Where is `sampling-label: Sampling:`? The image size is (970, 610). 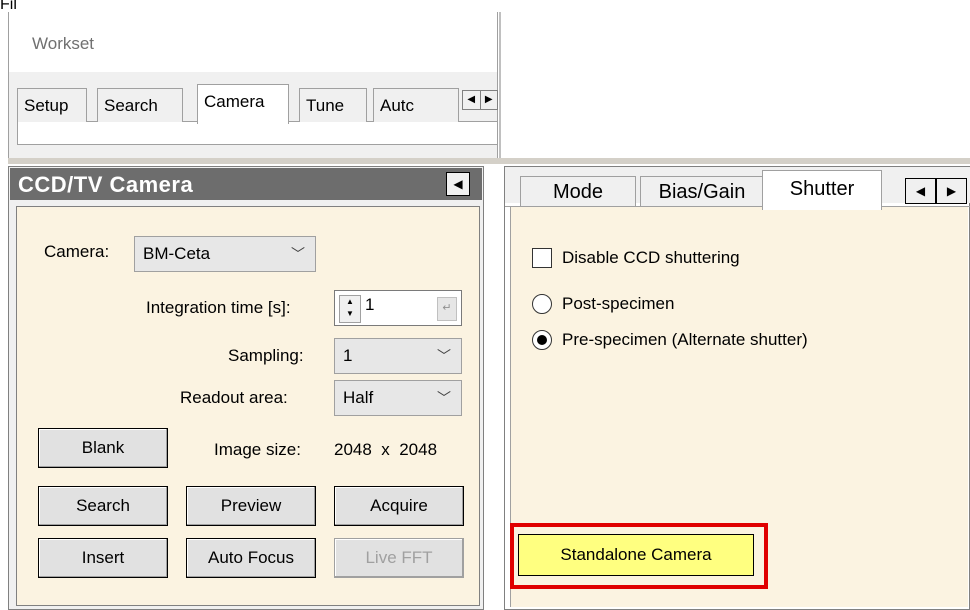 sampling-label: Sampling: is located at coordinates (266, 355).